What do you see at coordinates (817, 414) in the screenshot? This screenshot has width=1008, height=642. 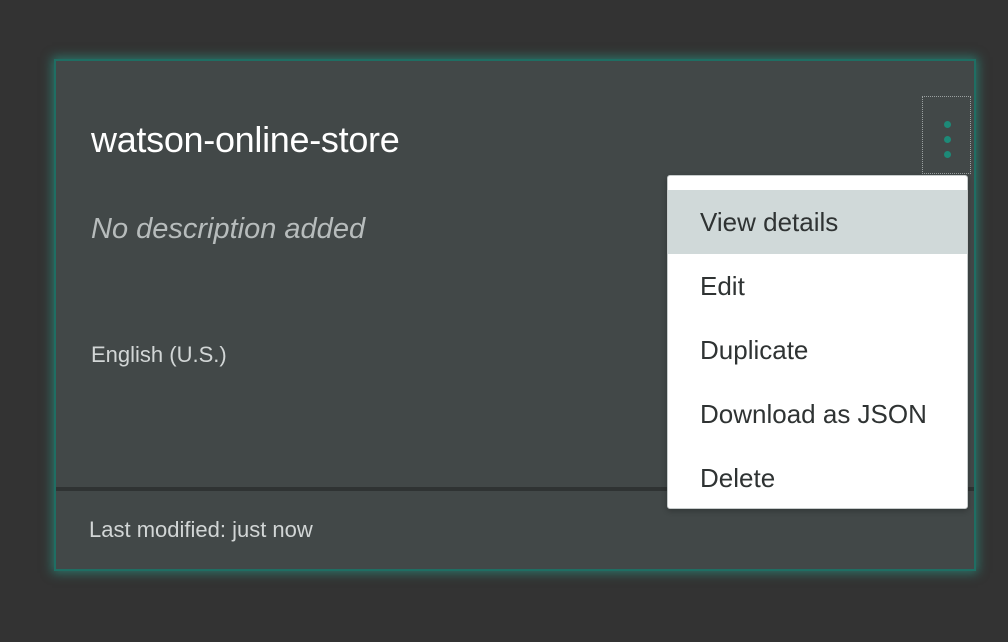 I see `menu-item-download-json: Download as JSON` at bounding box center [817, 414].